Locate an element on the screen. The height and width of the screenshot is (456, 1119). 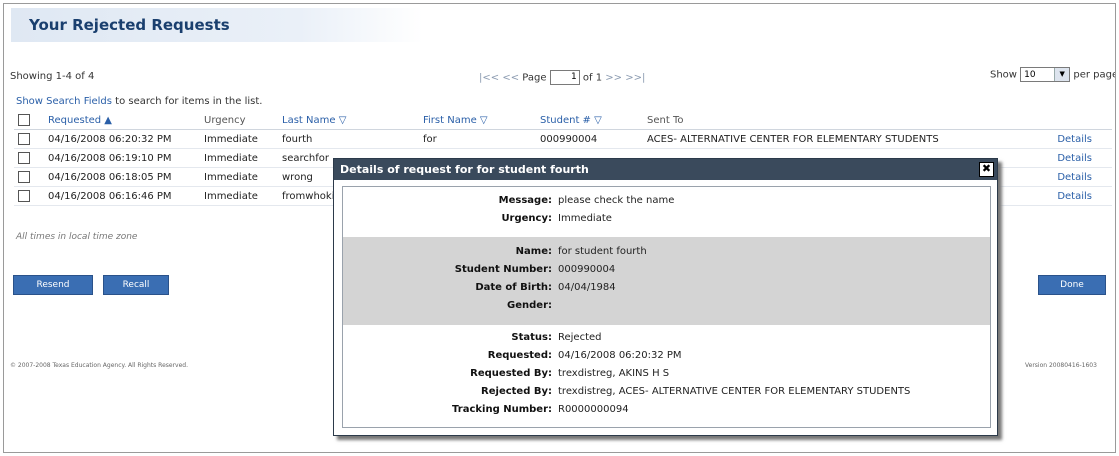
header-requested: Requested ▲ is located at coordinates (122, 120).